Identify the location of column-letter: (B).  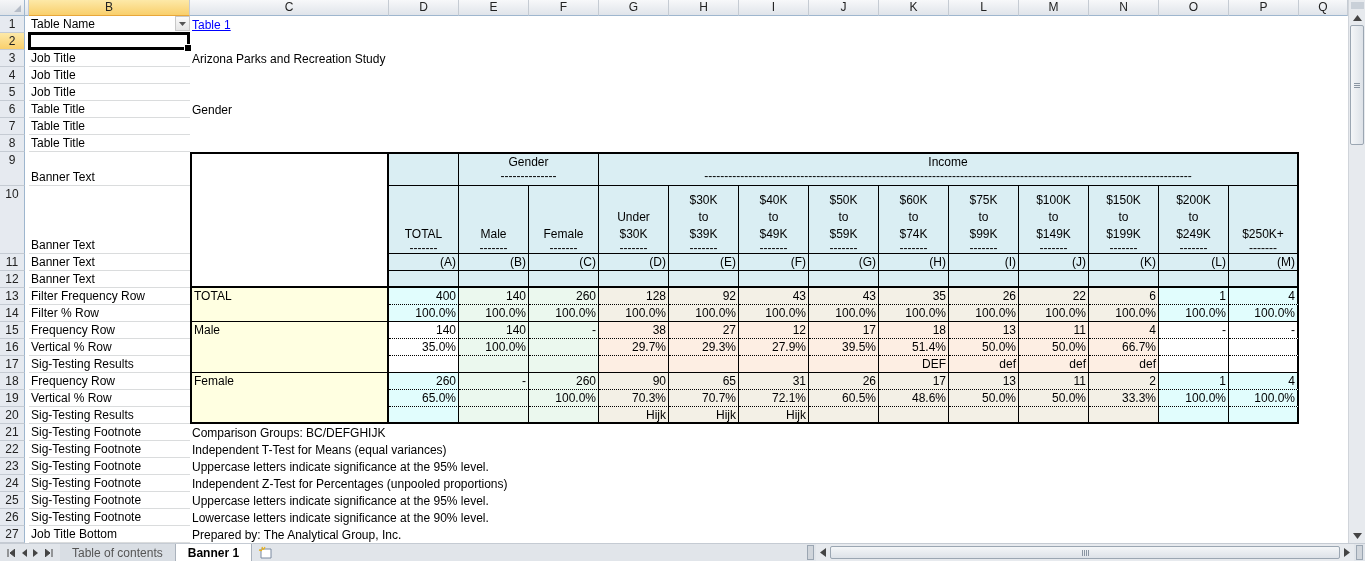
(494, 262).